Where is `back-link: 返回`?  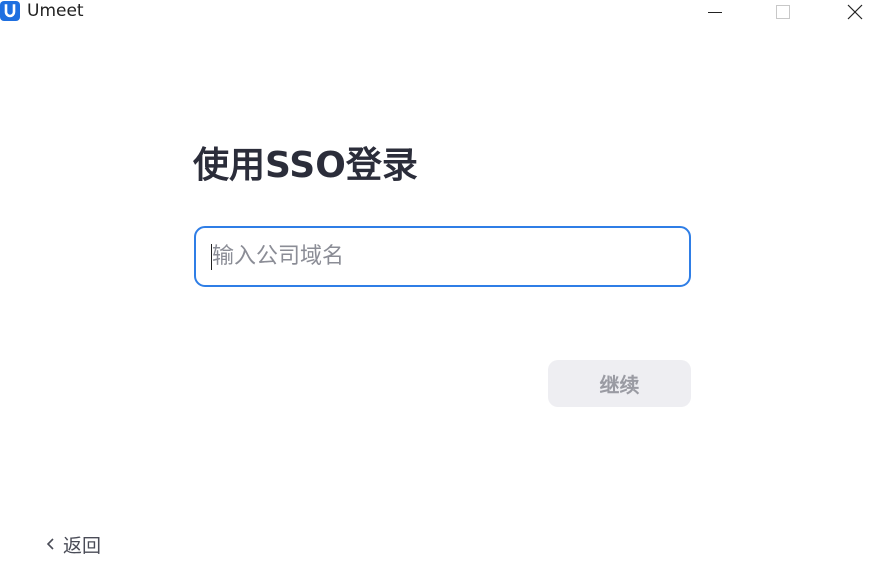
back-link: 返回 is located at coordinates (72, 544).